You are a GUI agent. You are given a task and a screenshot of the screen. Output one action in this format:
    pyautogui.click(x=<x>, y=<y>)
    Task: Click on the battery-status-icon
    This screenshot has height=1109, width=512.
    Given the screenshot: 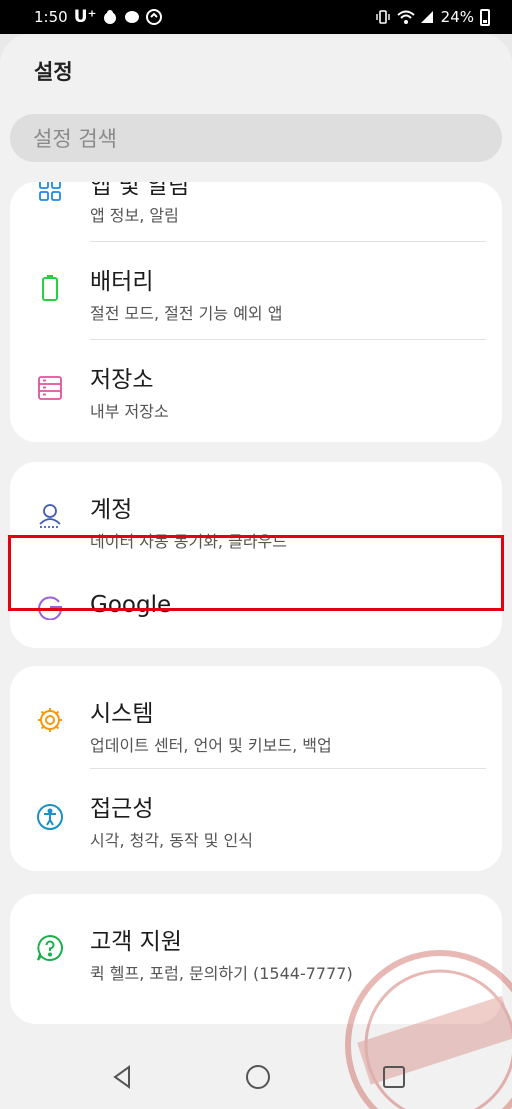 What is the action you would take?
    pyautogui.click(x=485, y=17)
    